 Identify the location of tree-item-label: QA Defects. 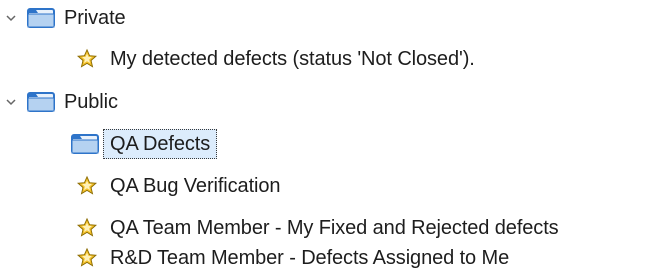
(160, 144).